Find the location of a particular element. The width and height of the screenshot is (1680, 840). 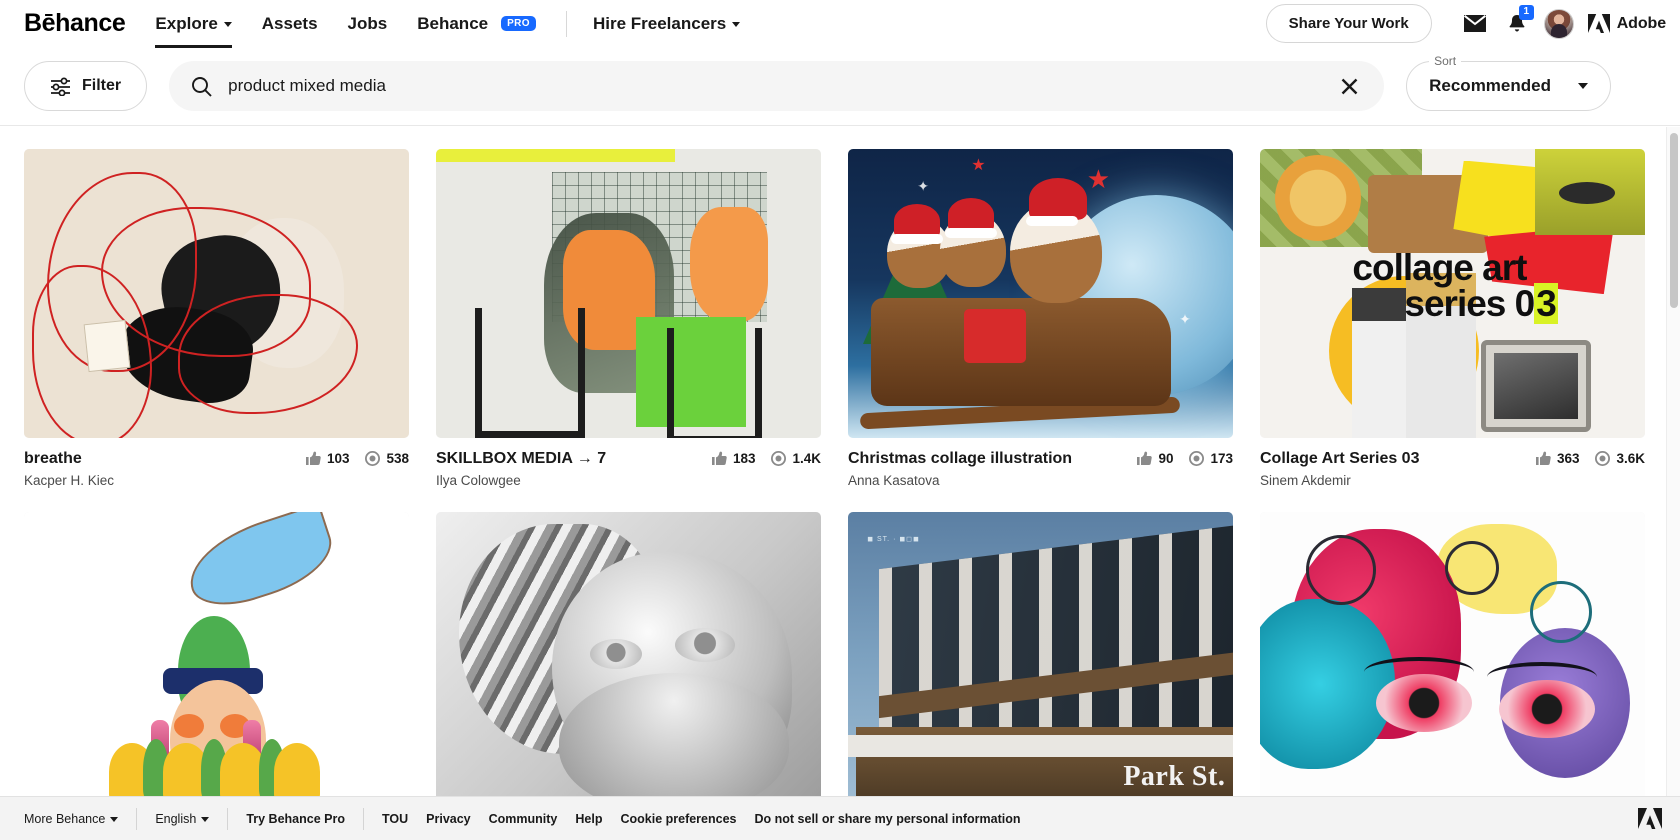

footer-language-label: English is located at coordinates (176, 818).